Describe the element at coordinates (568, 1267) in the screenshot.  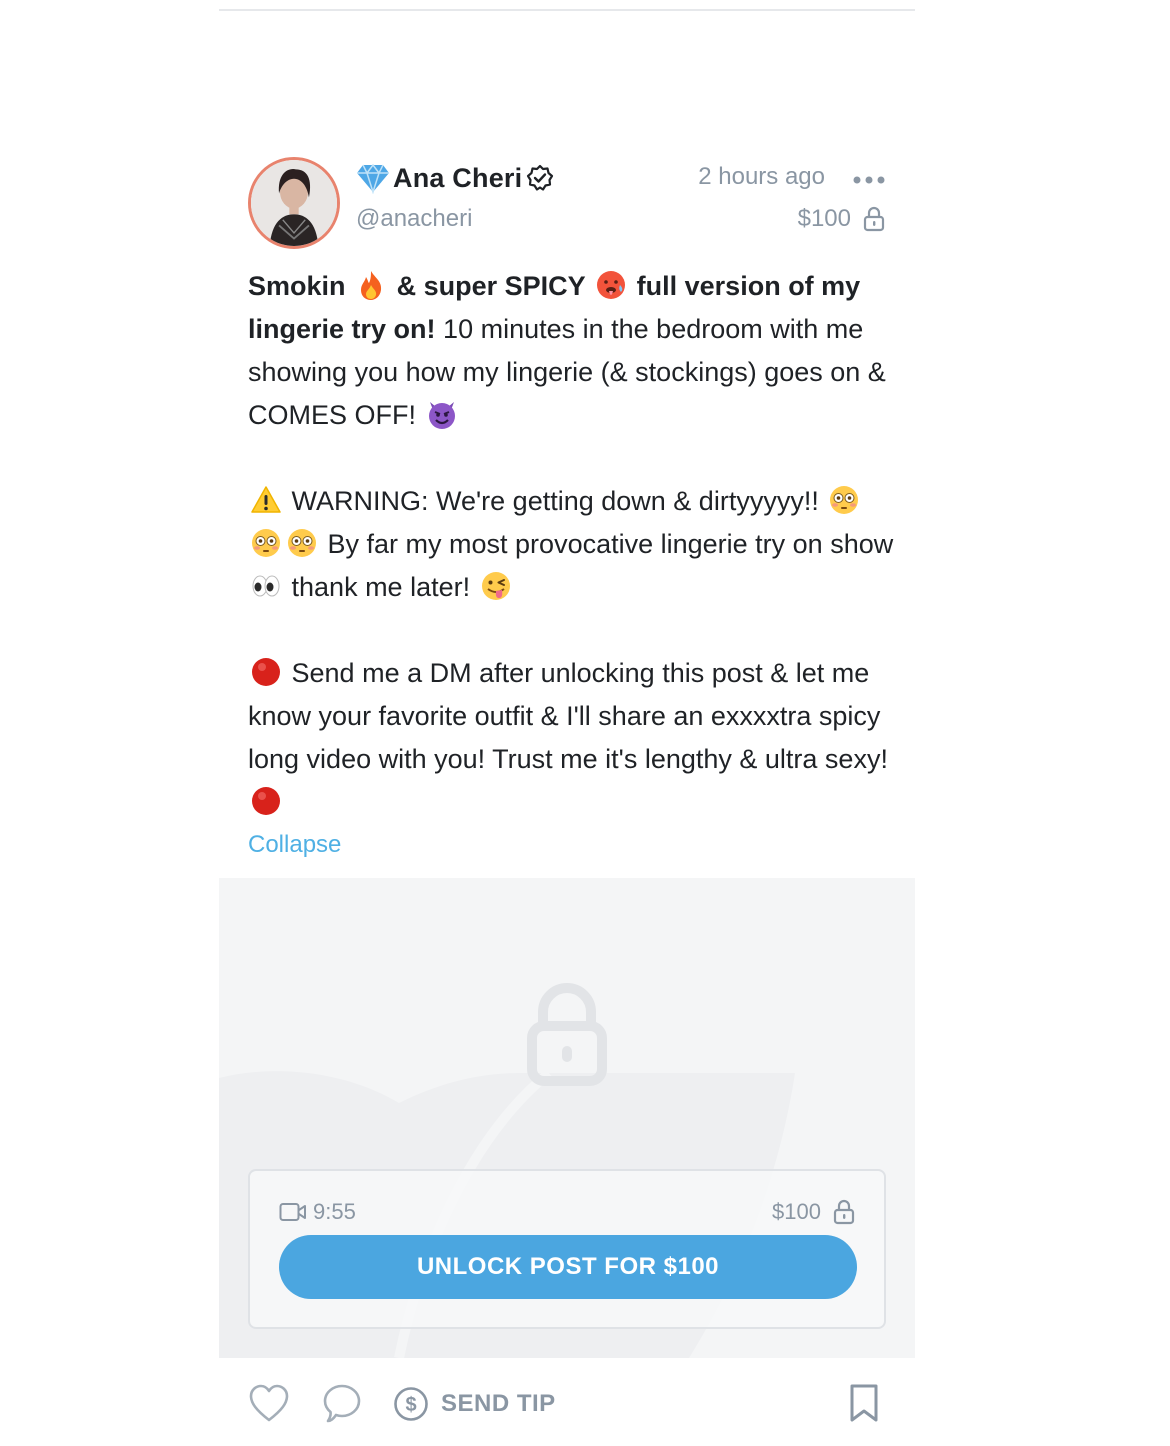
I see `unlock-post-button: UNLOCK POST FOR $100` at that location.